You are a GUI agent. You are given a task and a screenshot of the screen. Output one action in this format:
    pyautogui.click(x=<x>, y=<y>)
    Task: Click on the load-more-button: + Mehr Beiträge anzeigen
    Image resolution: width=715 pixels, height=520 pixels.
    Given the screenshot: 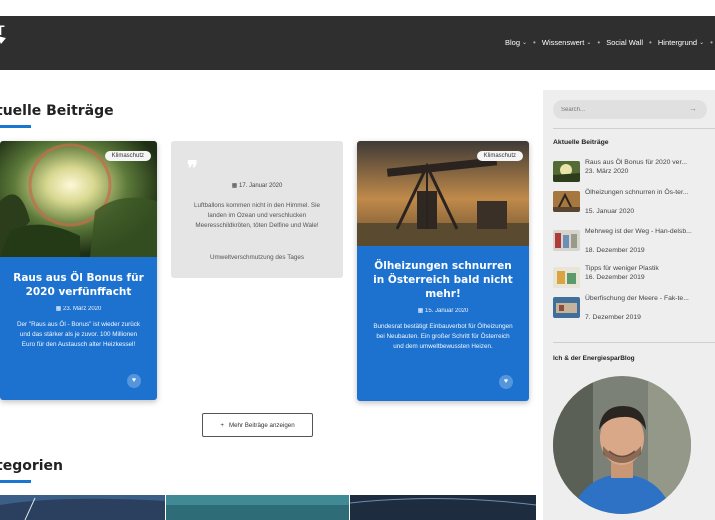 What is the action you would take?
    pyautogui.click(x=257, y=425)
    